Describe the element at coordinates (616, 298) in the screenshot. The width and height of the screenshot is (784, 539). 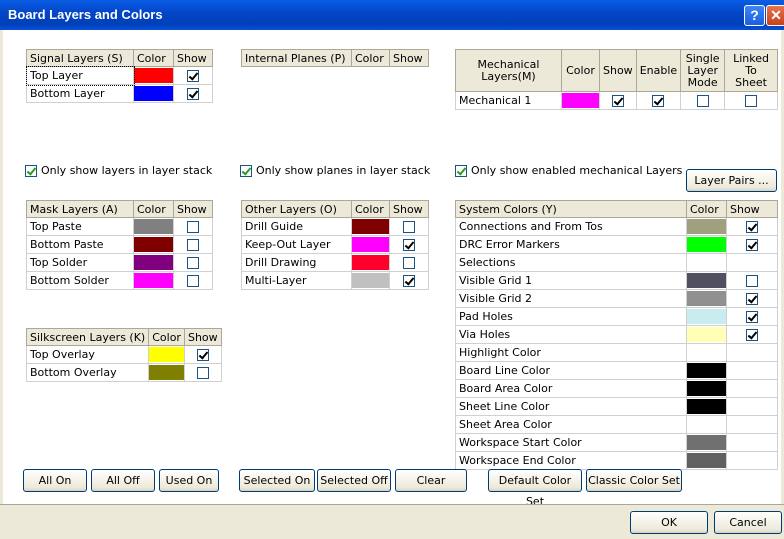
I see `table-row: Visible Grid 2` at that location.